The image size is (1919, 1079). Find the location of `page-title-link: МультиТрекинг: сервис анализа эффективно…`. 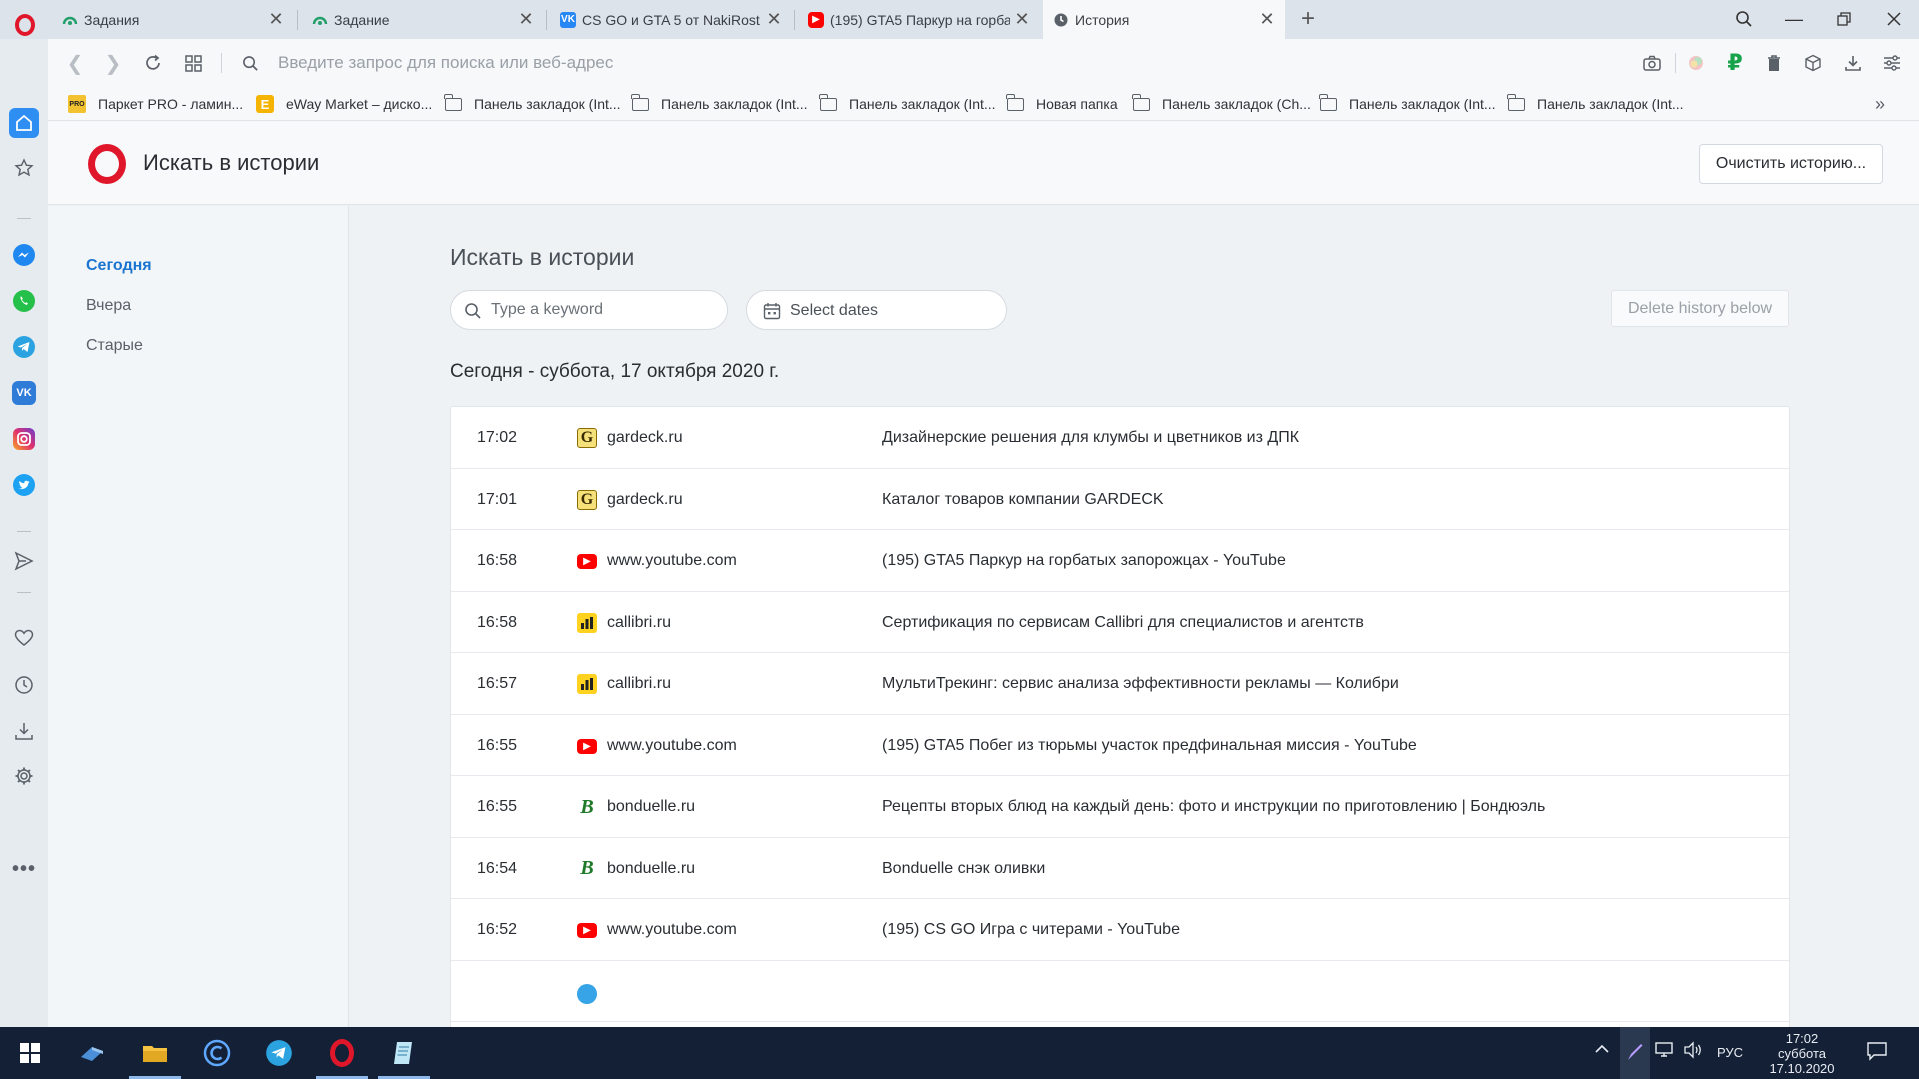

page-title-link: МультиТрекинг: сервис анализа эффективно… is located at coordinates (1140, 684).